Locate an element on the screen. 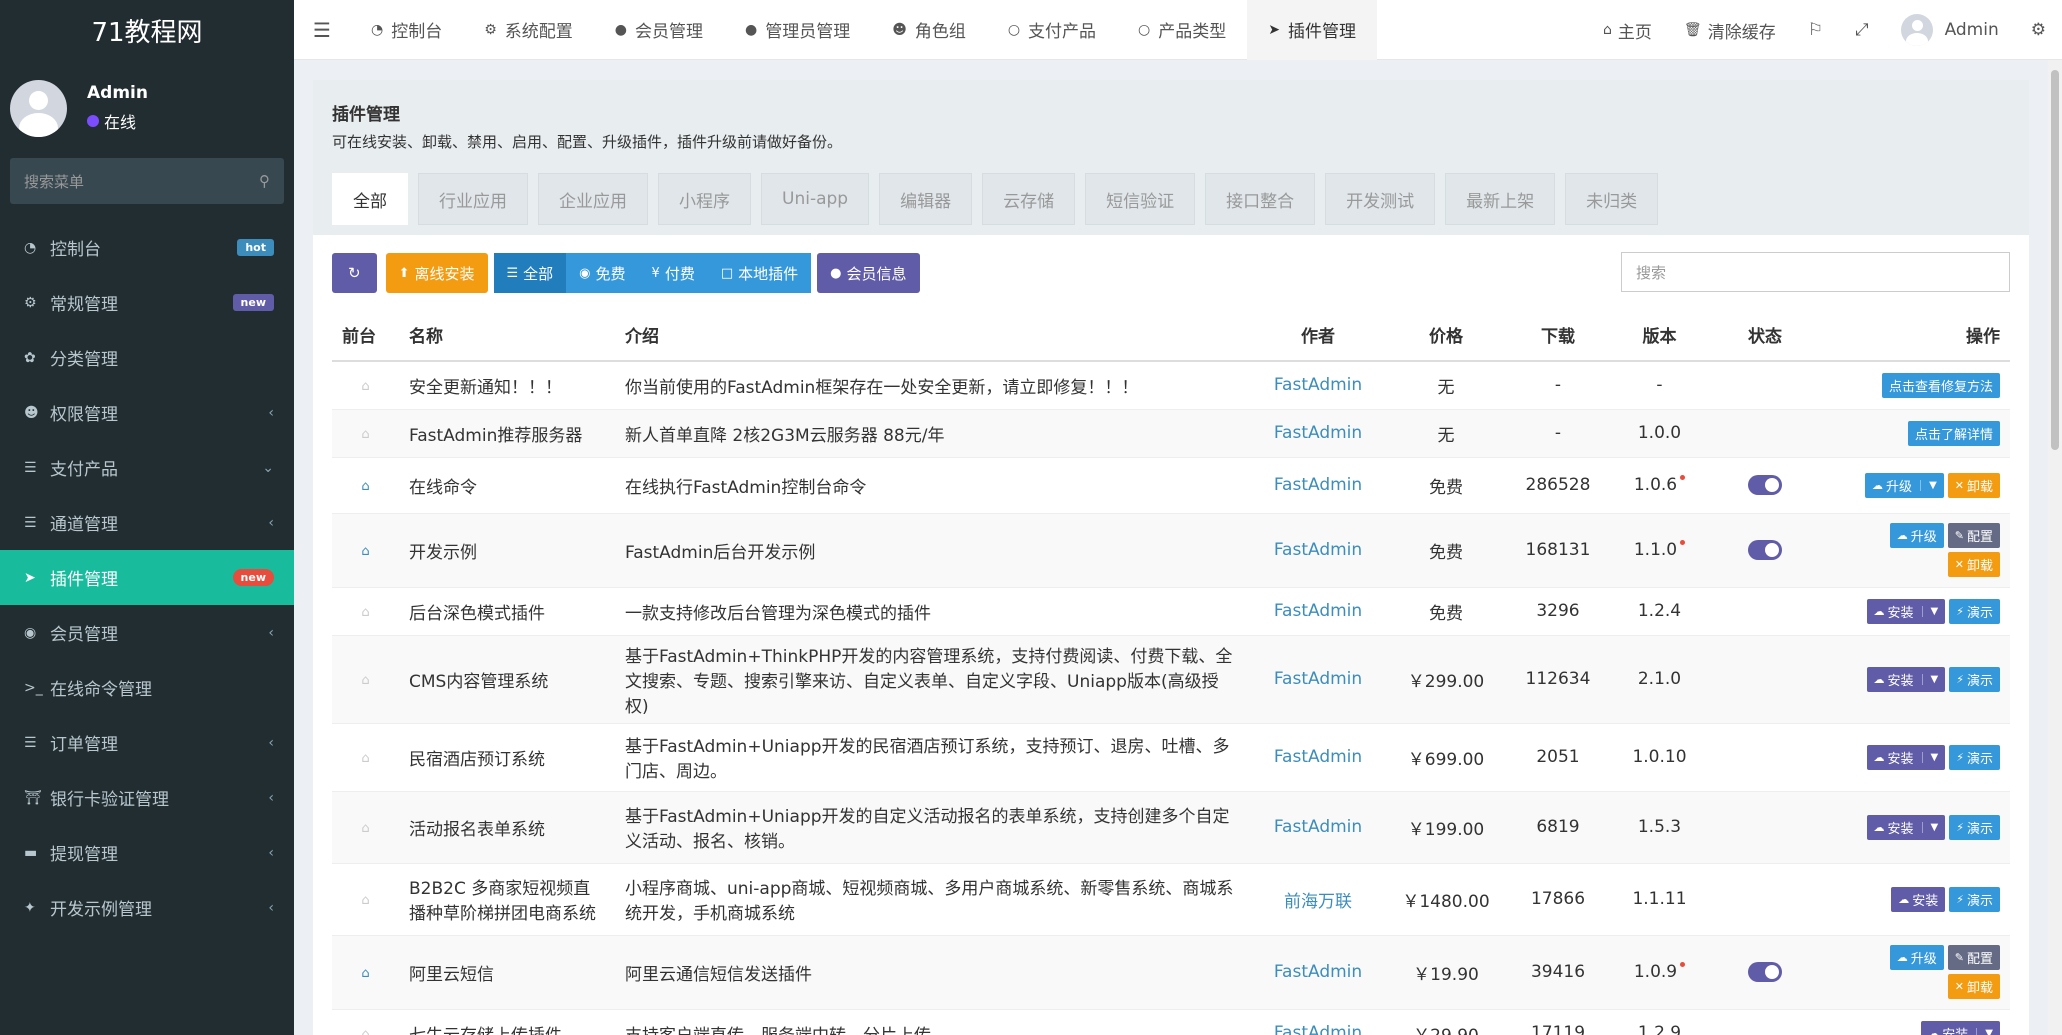 This screenshot has width=2062, height=1035. member-info-button: ● 会员信息 is located at coordinates (868, 273).